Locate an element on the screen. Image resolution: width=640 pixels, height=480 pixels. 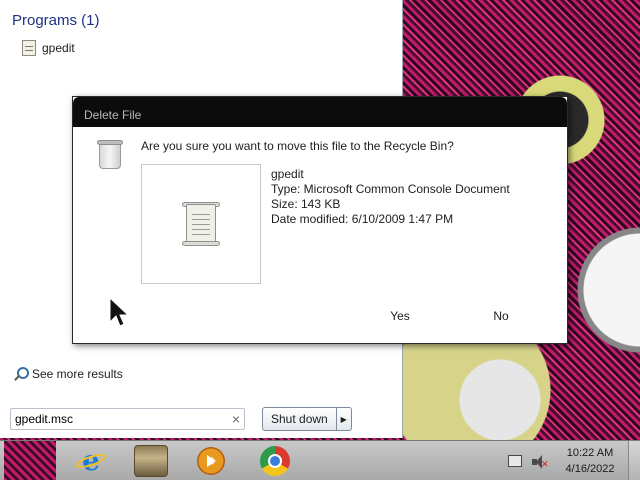
windows-explorer-icon is located at coordinates (151, 461).